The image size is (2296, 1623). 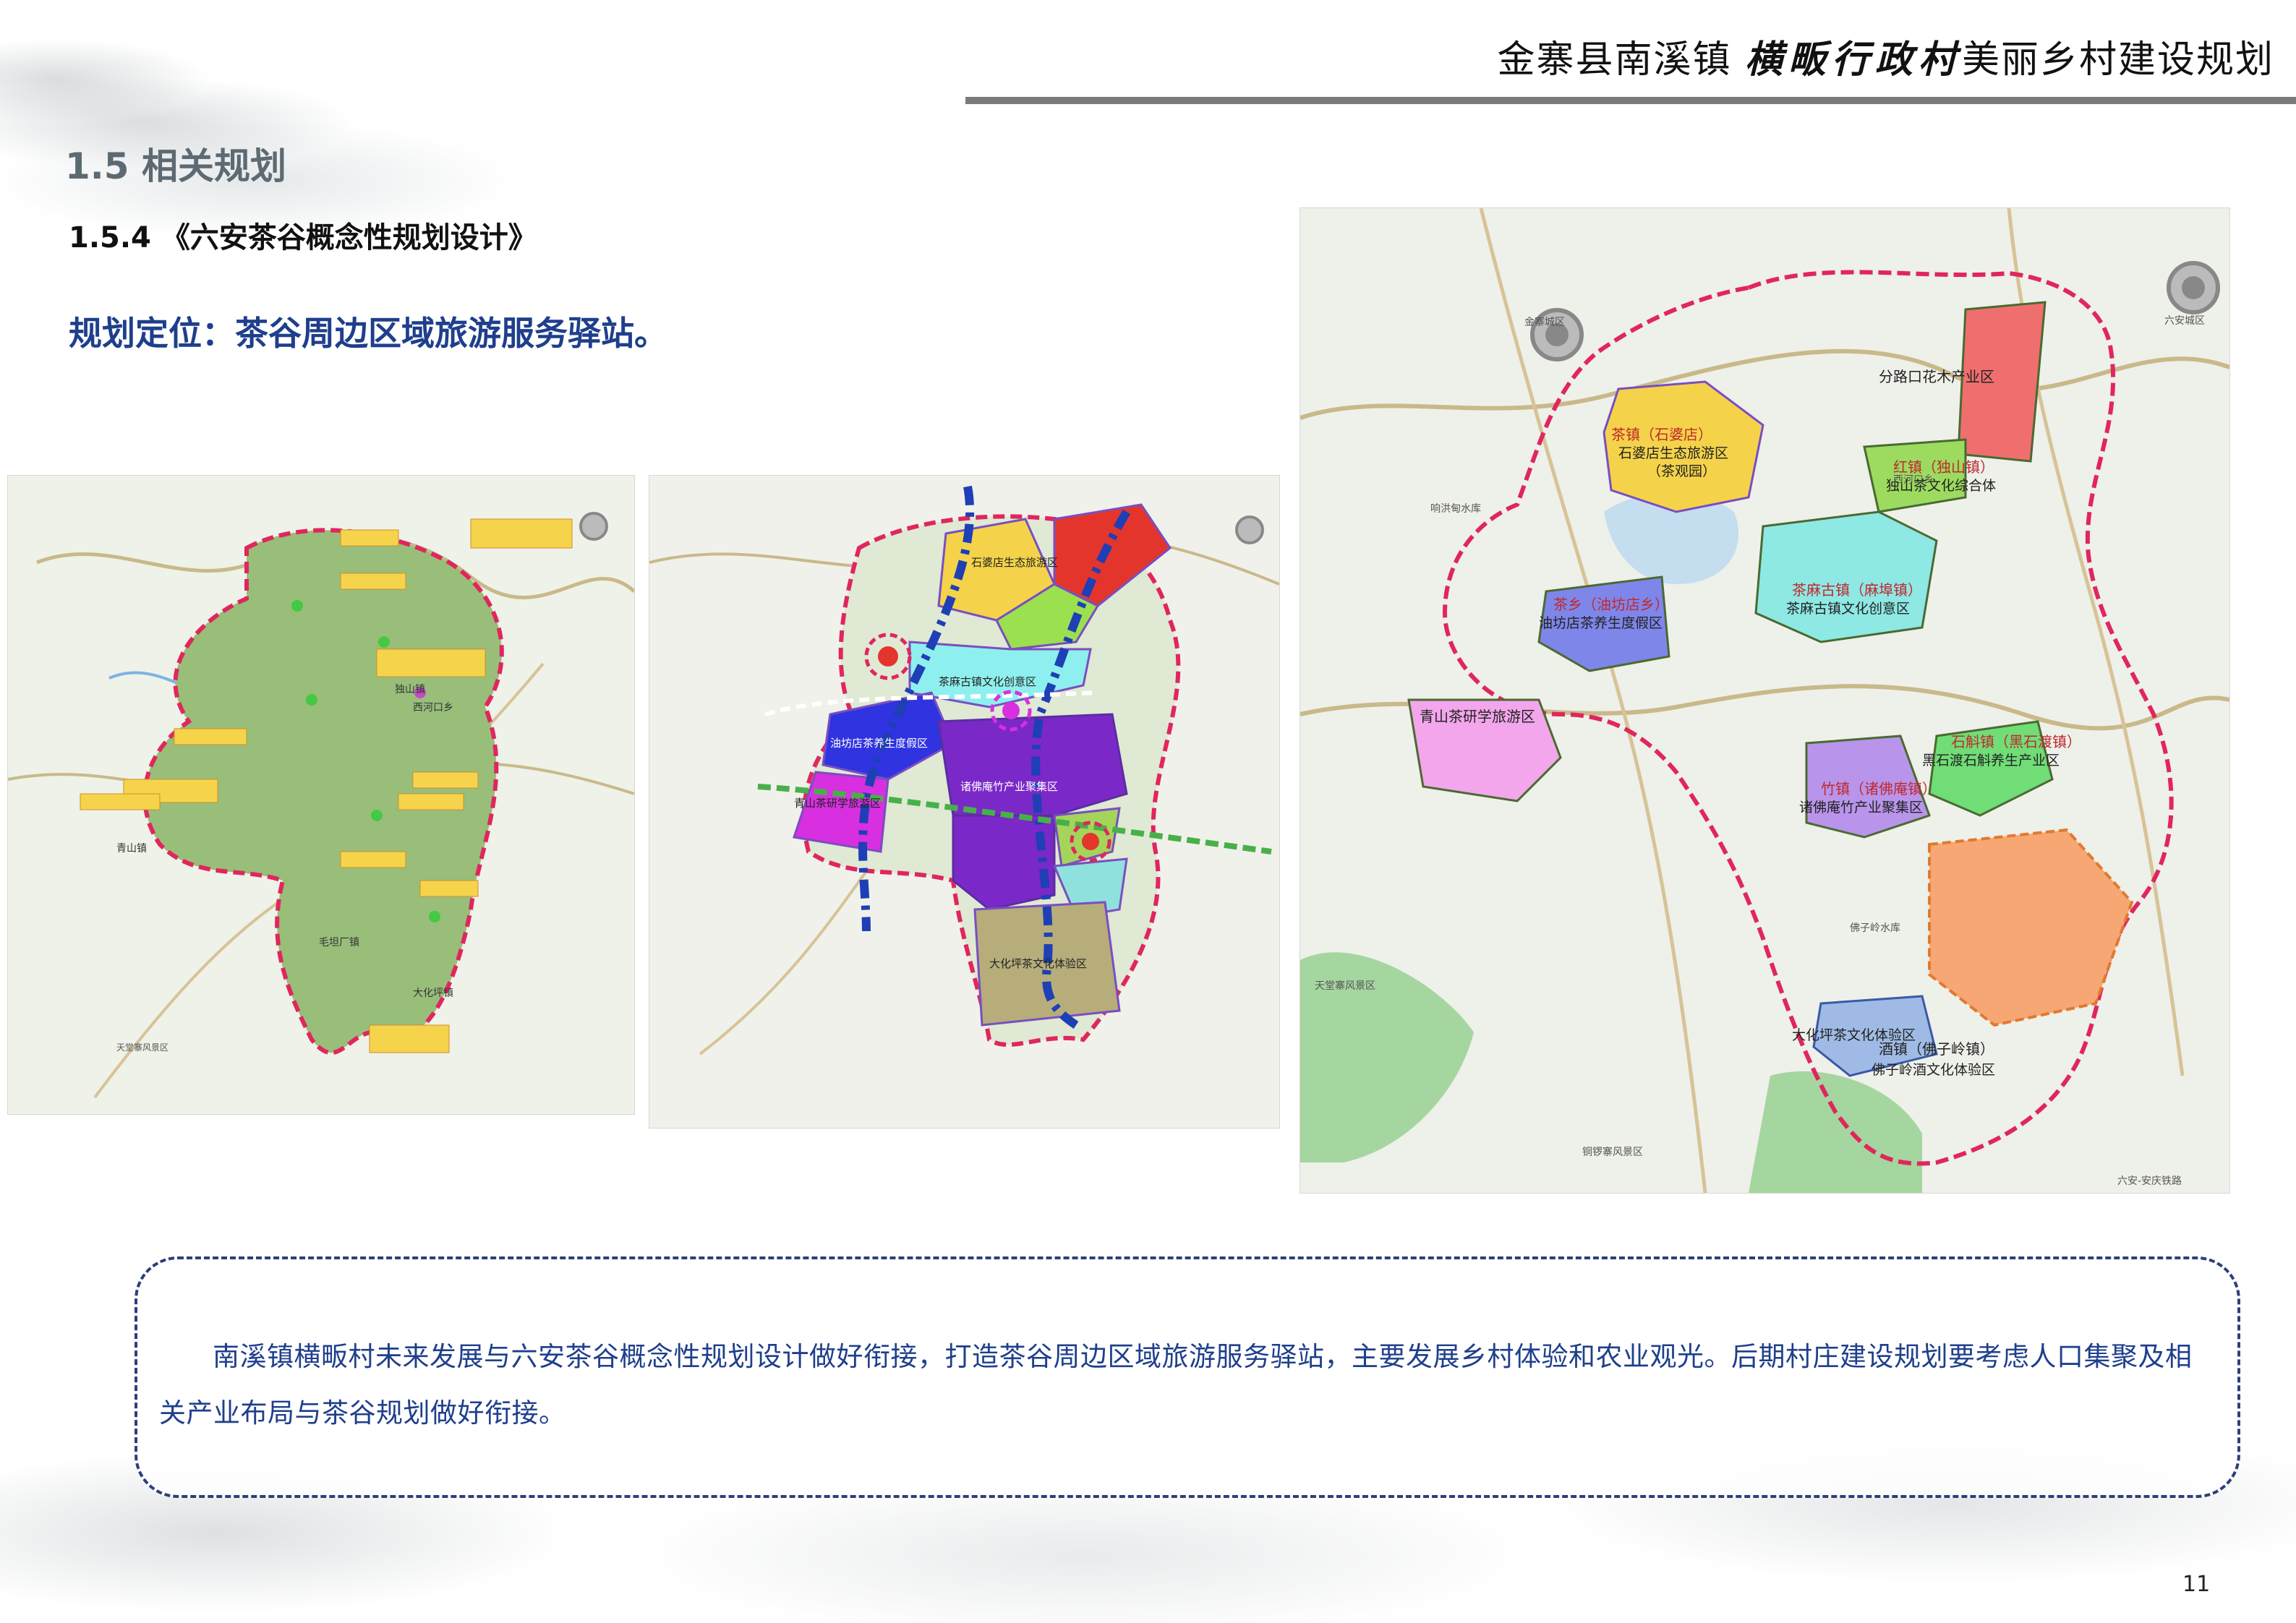 What do you see at coordinates (433, 708) in the screenshot?
I see `map1-label: 西河口乡` at bounding box center [433, 708].